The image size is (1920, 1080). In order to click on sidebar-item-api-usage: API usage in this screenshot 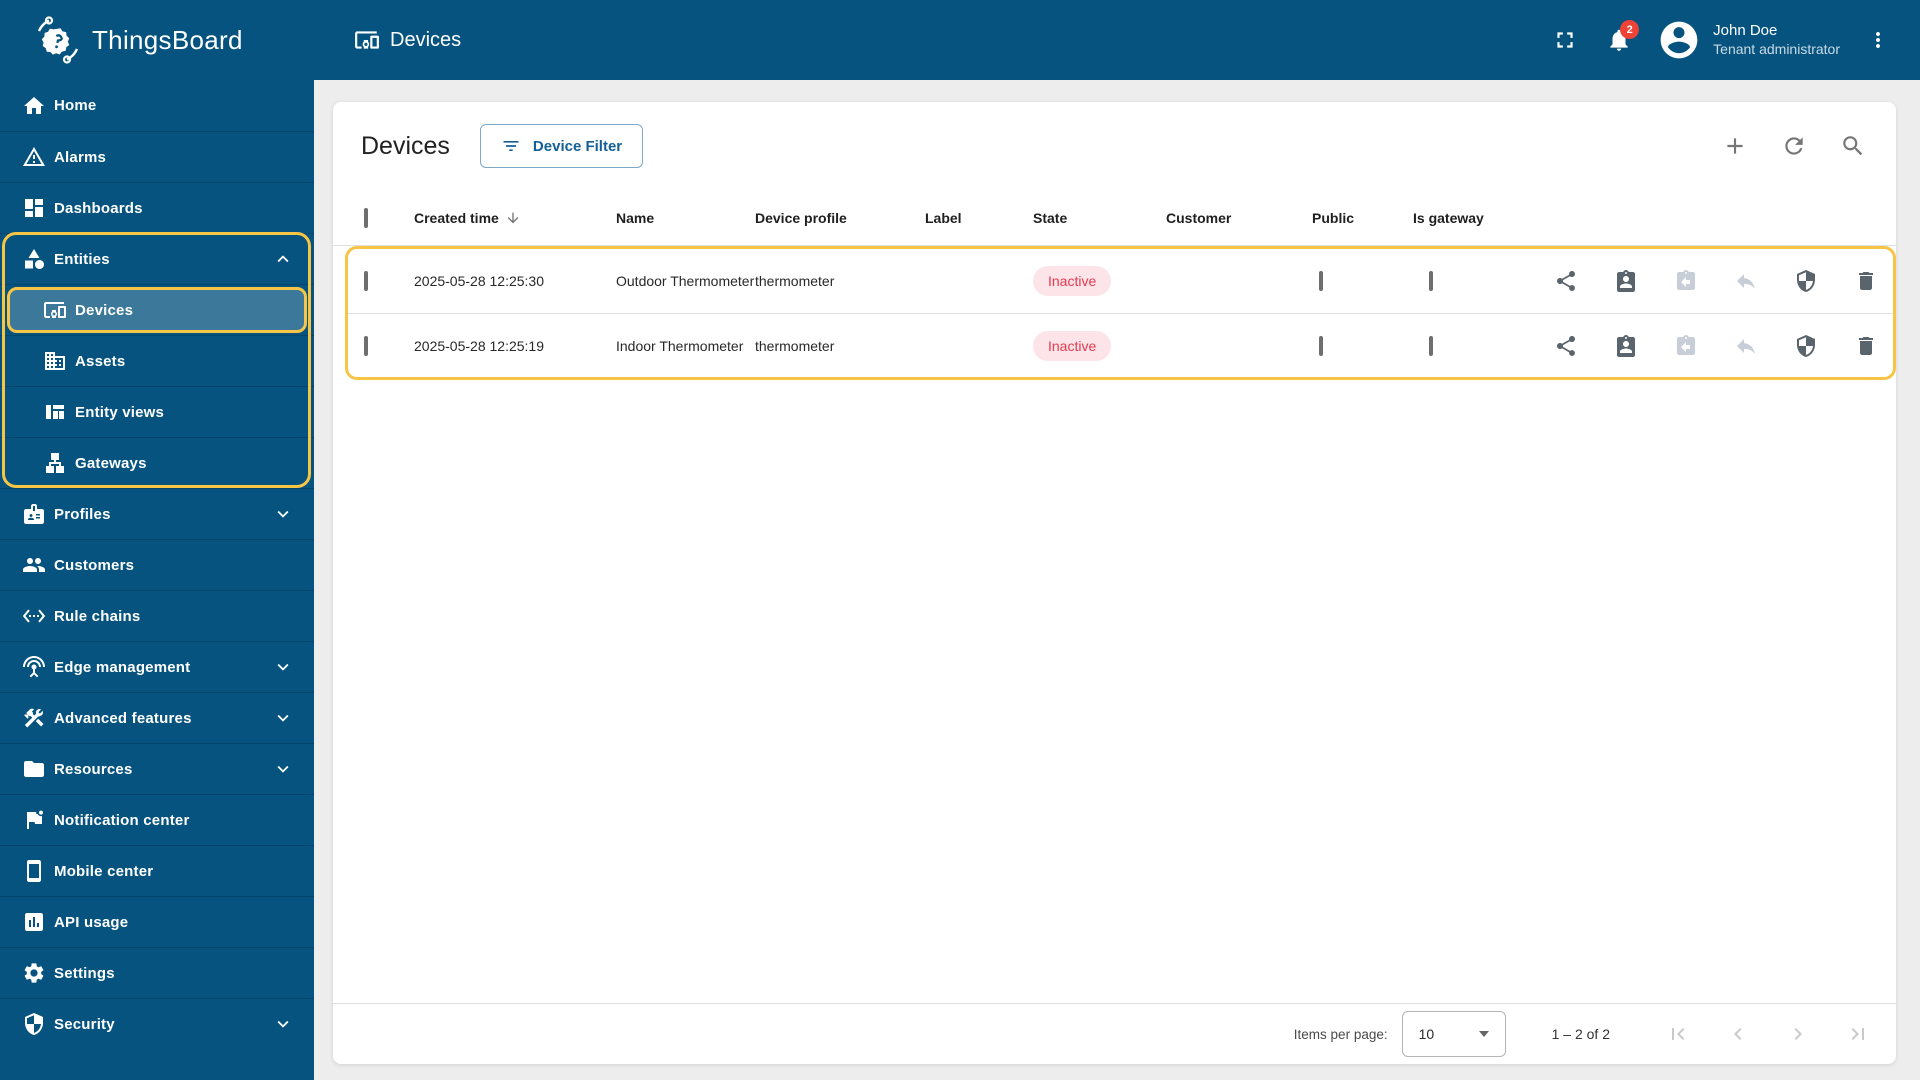, I will do `click(157, 921)`.